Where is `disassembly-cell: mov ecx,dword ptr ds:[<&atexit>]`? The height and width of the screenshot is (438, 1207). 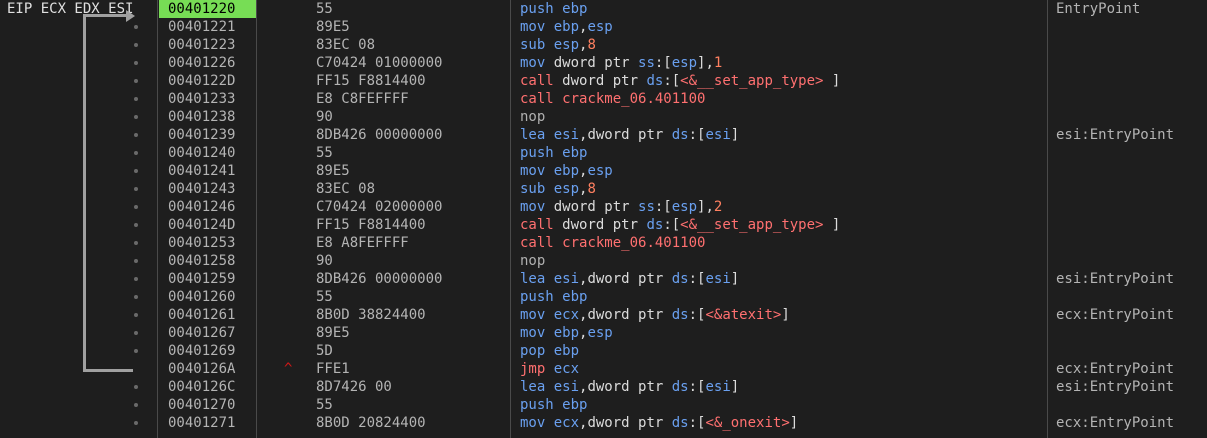 disassembly-cell: mov ecx,dword ptr ds:[<&atexit>] is located at coordinates (782, 315).